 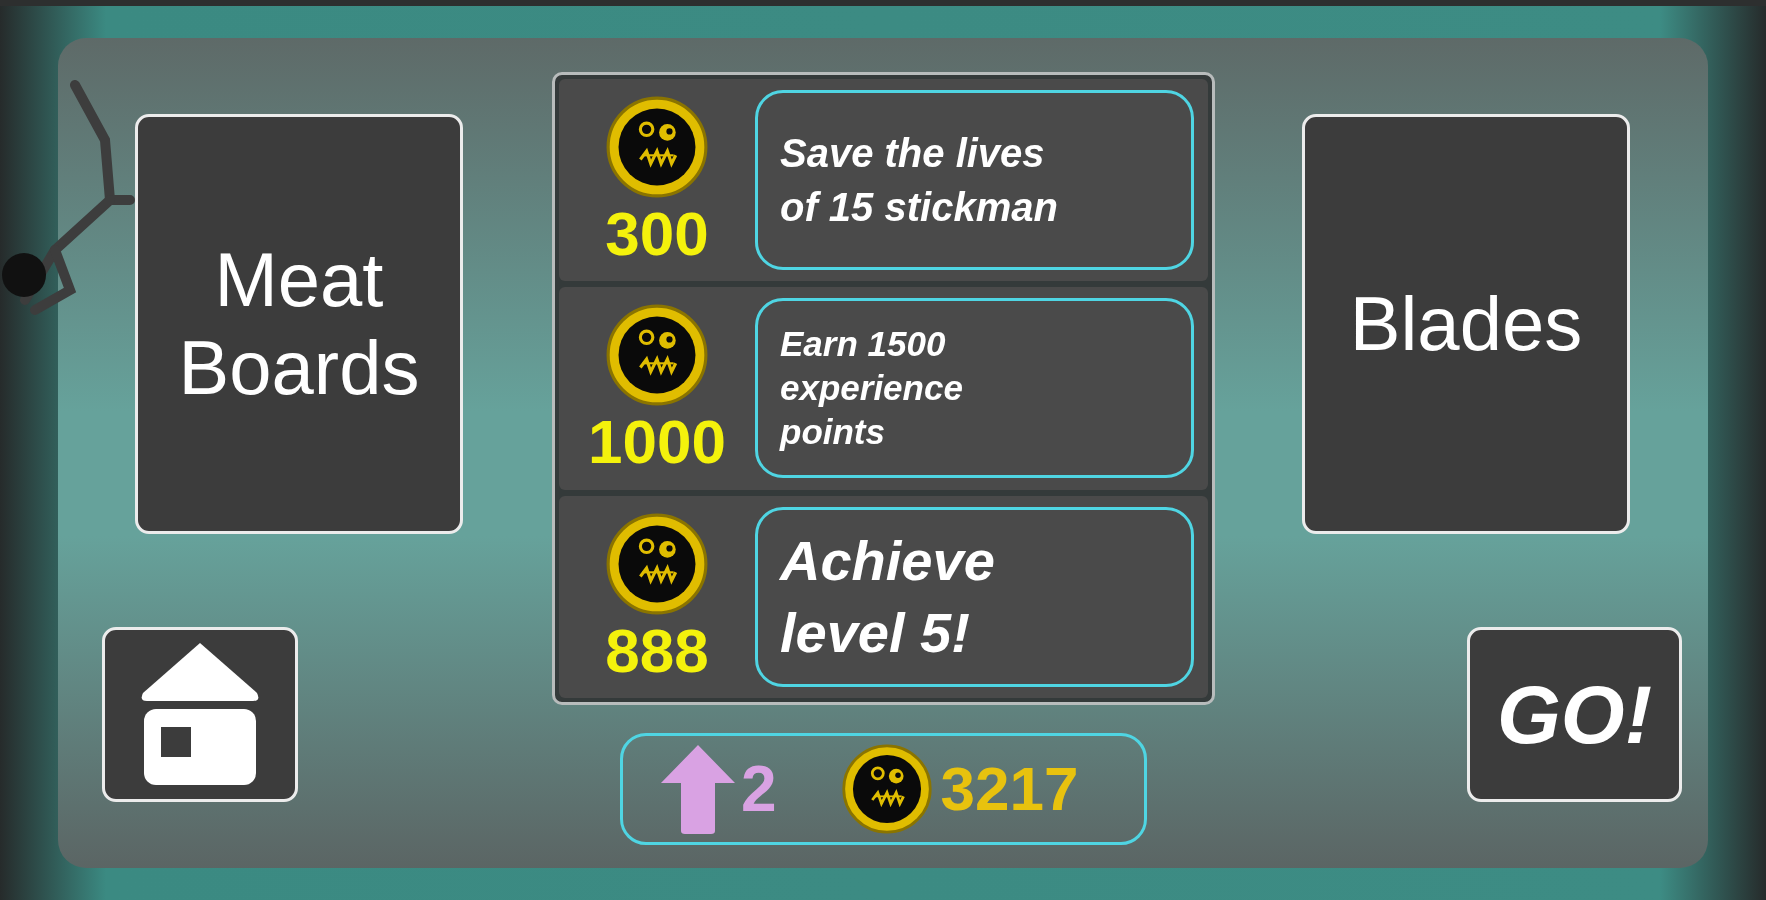 I want to click on reward-amount: 300, so click(x=657, y=234).